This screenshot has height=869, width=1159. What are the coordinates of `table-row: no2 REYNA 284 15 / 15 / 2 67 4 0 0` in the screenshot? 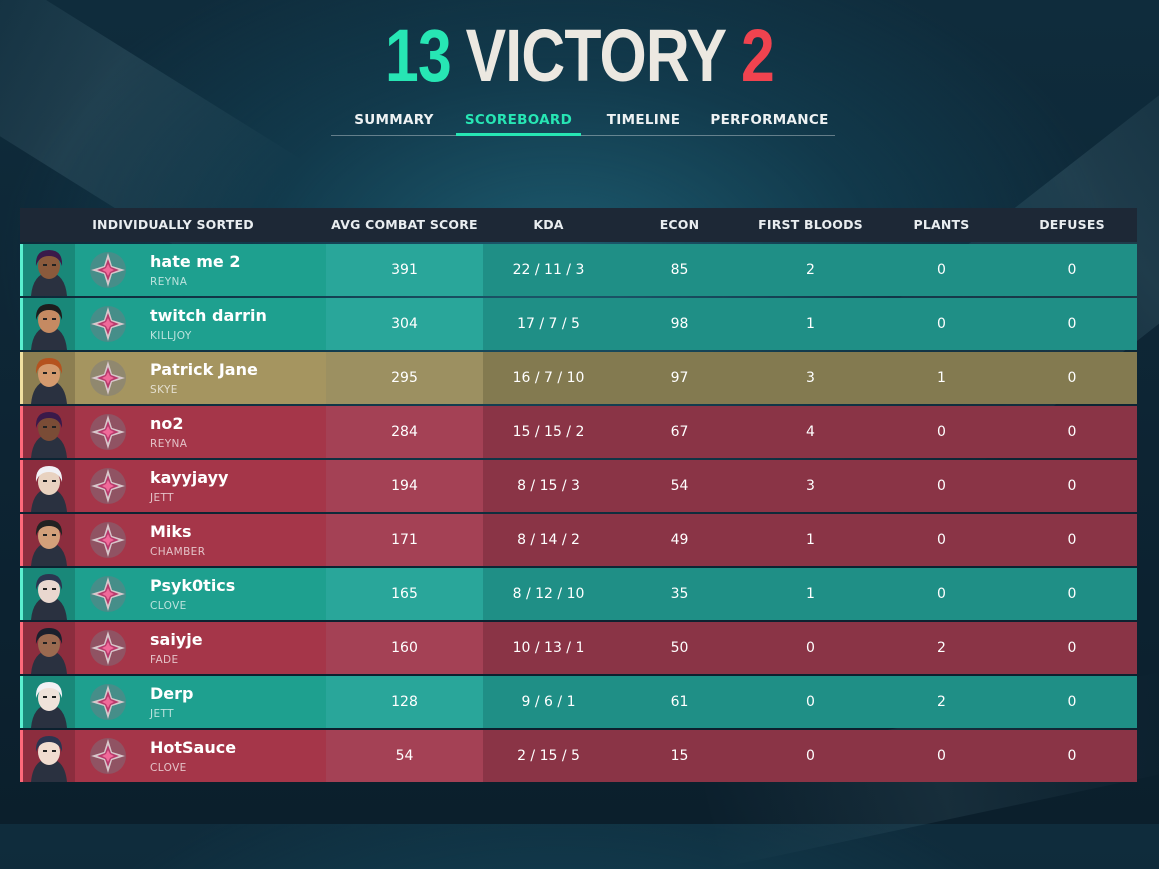 It's located at (578, 432).